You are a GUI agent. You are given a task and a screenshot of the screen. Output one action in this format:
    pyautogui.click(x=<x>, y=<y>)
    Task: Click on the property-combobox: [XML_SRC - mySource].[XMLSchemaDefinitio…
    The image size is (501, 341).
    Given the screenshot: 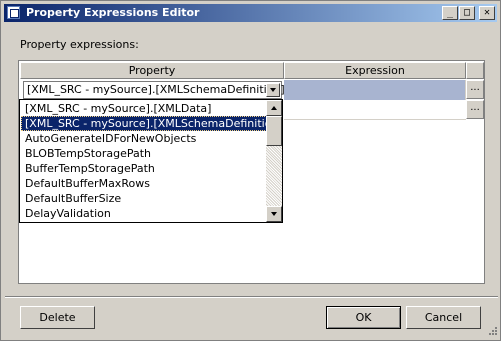 What is the action you would take?
    pyautogui.click(x=154, y=90)
    